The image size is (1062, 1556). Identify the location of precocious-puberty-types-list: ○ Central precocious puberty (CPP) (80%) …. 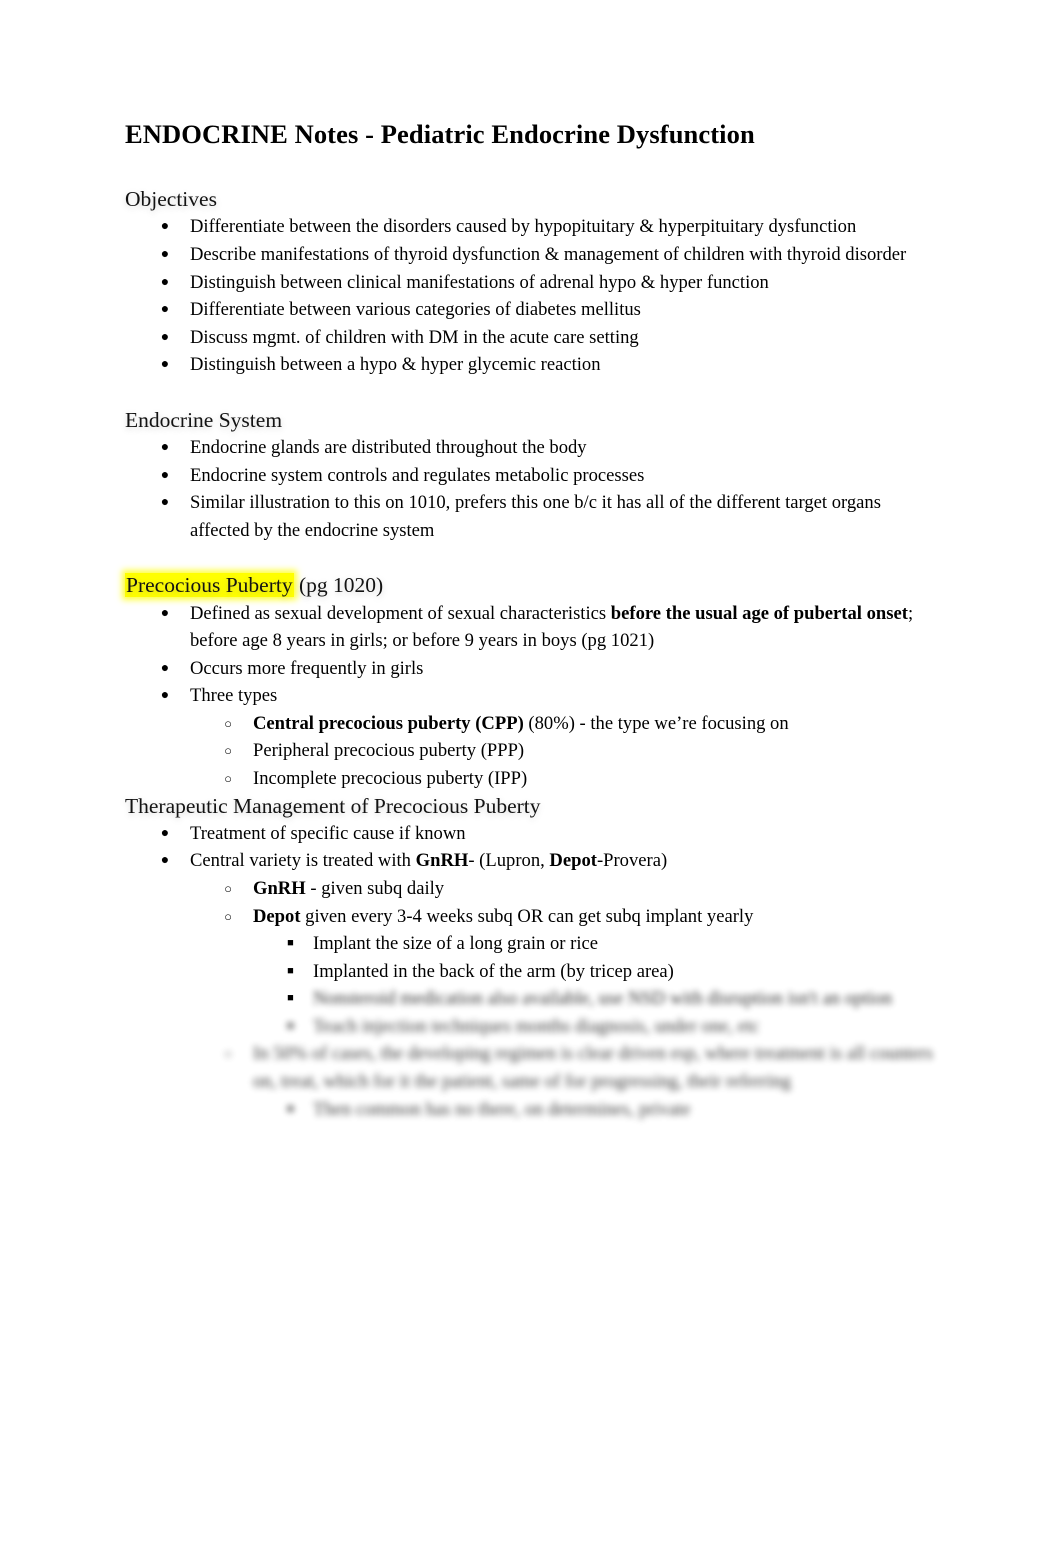
(532, 751).